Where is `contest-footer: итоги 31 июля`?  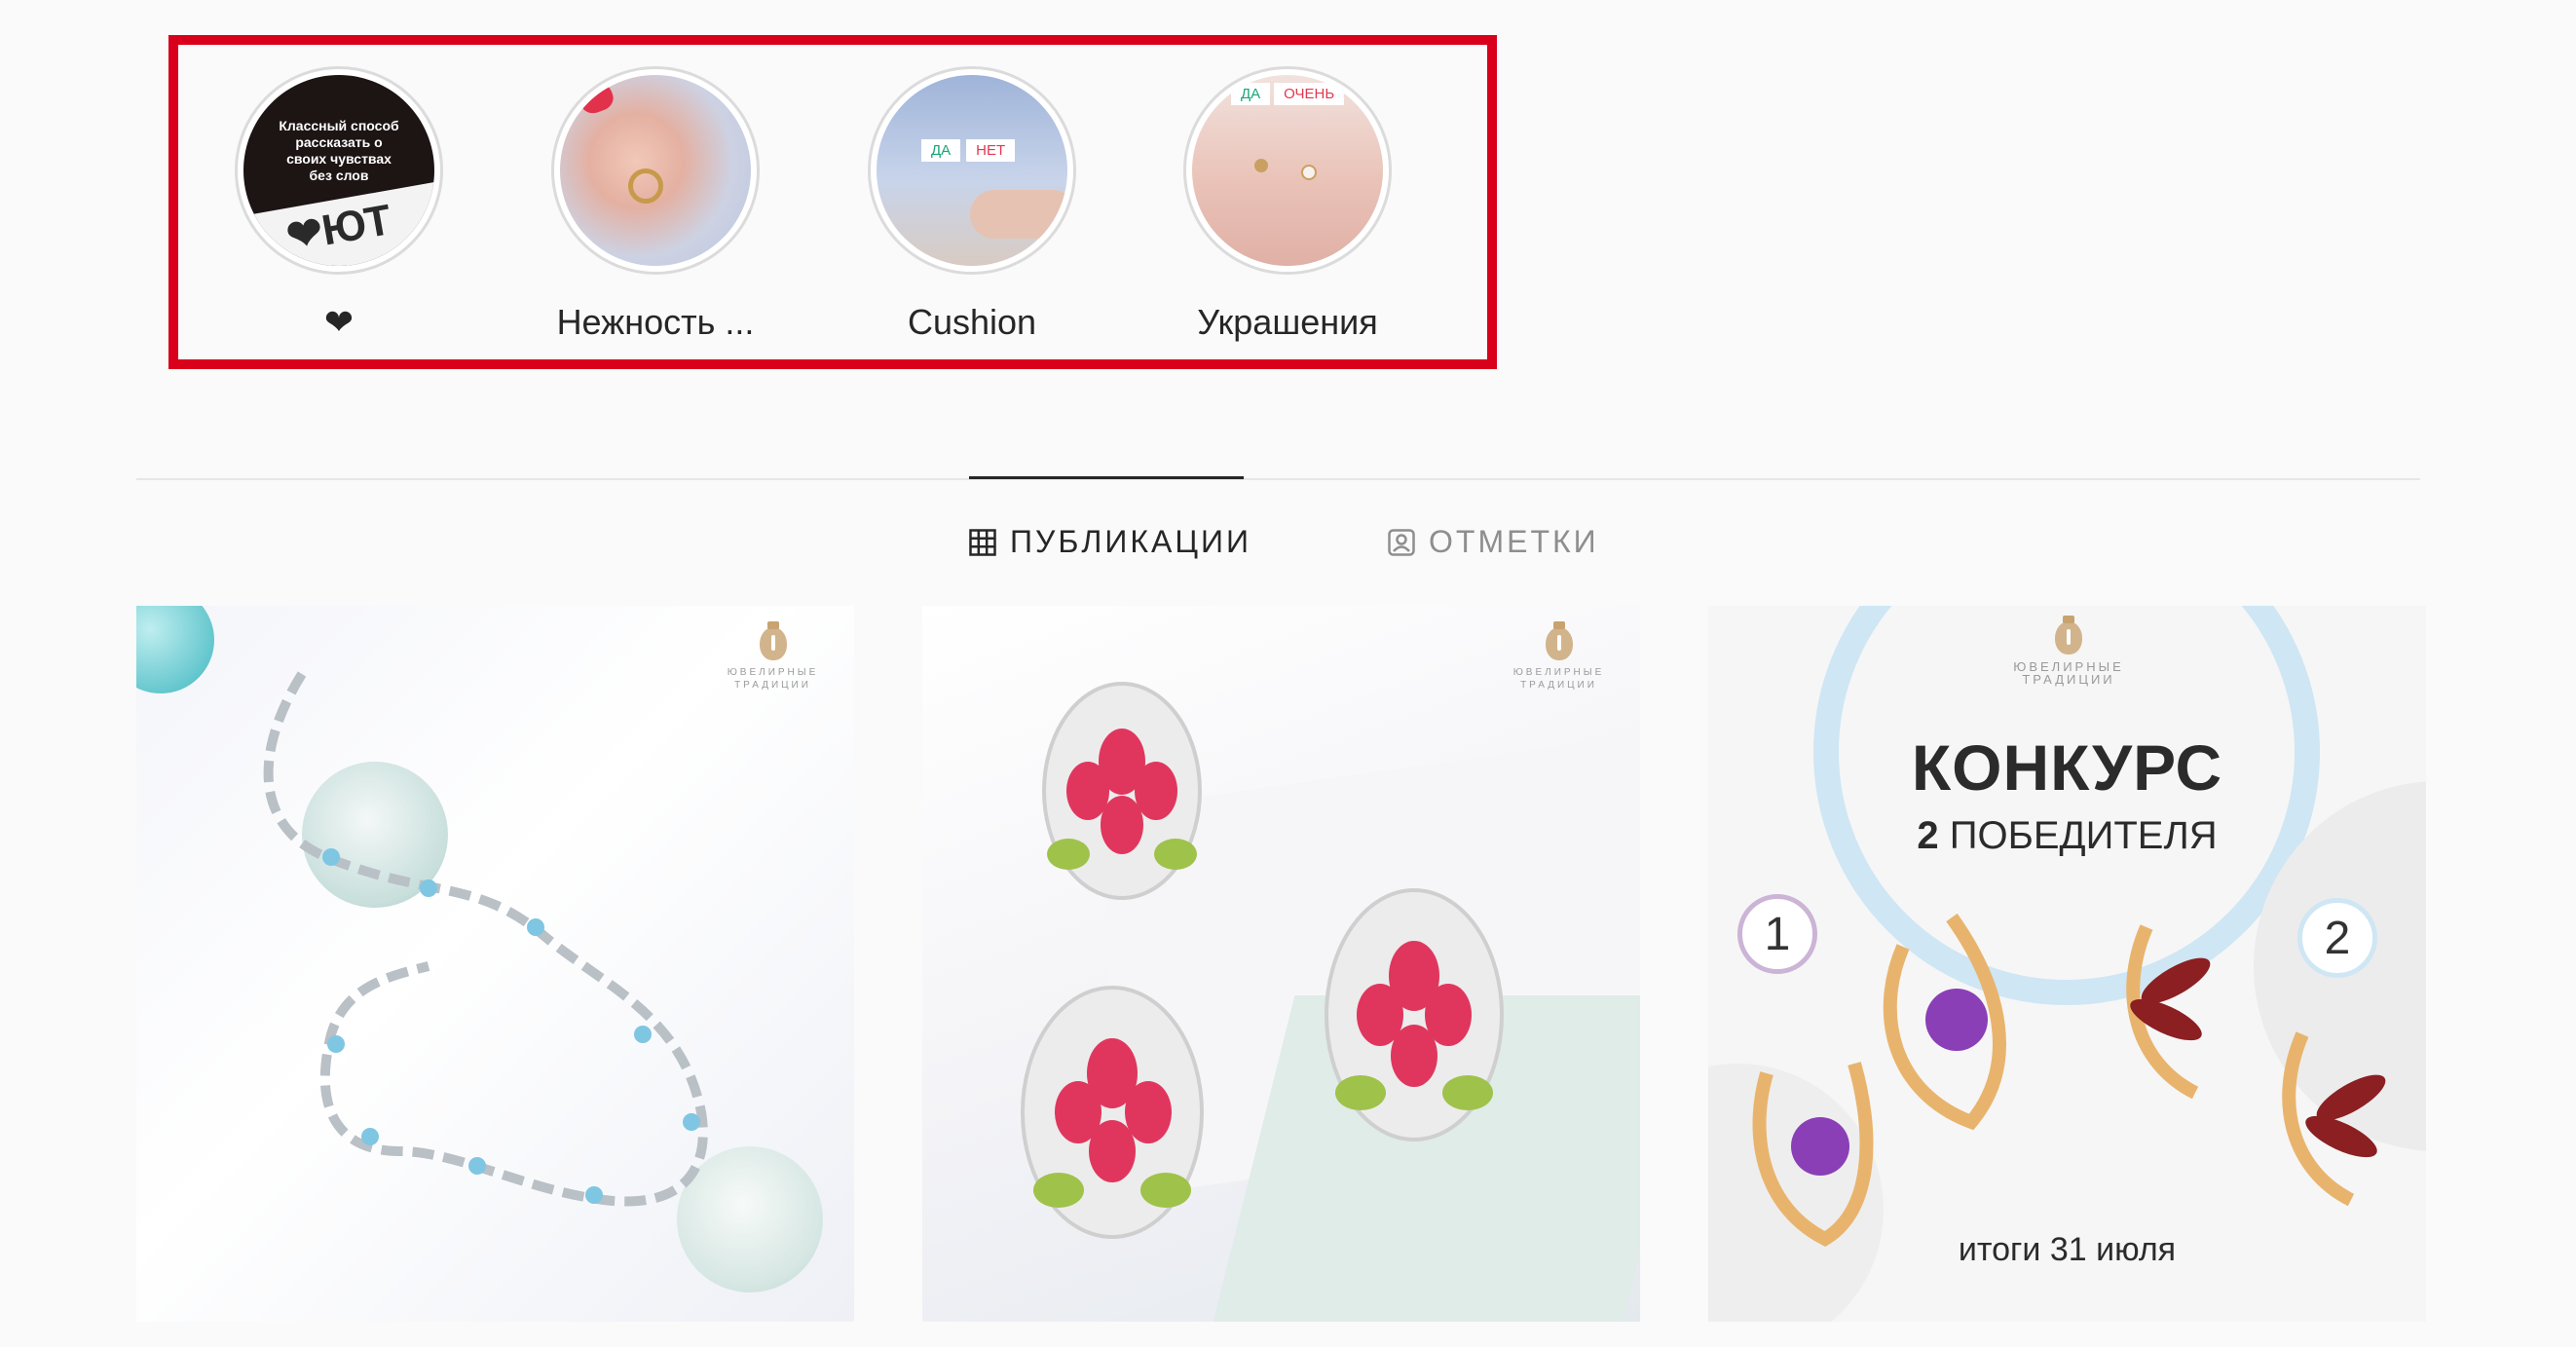
contest-footer: итоги 31 июля is located at coordinates (2067, 1249).